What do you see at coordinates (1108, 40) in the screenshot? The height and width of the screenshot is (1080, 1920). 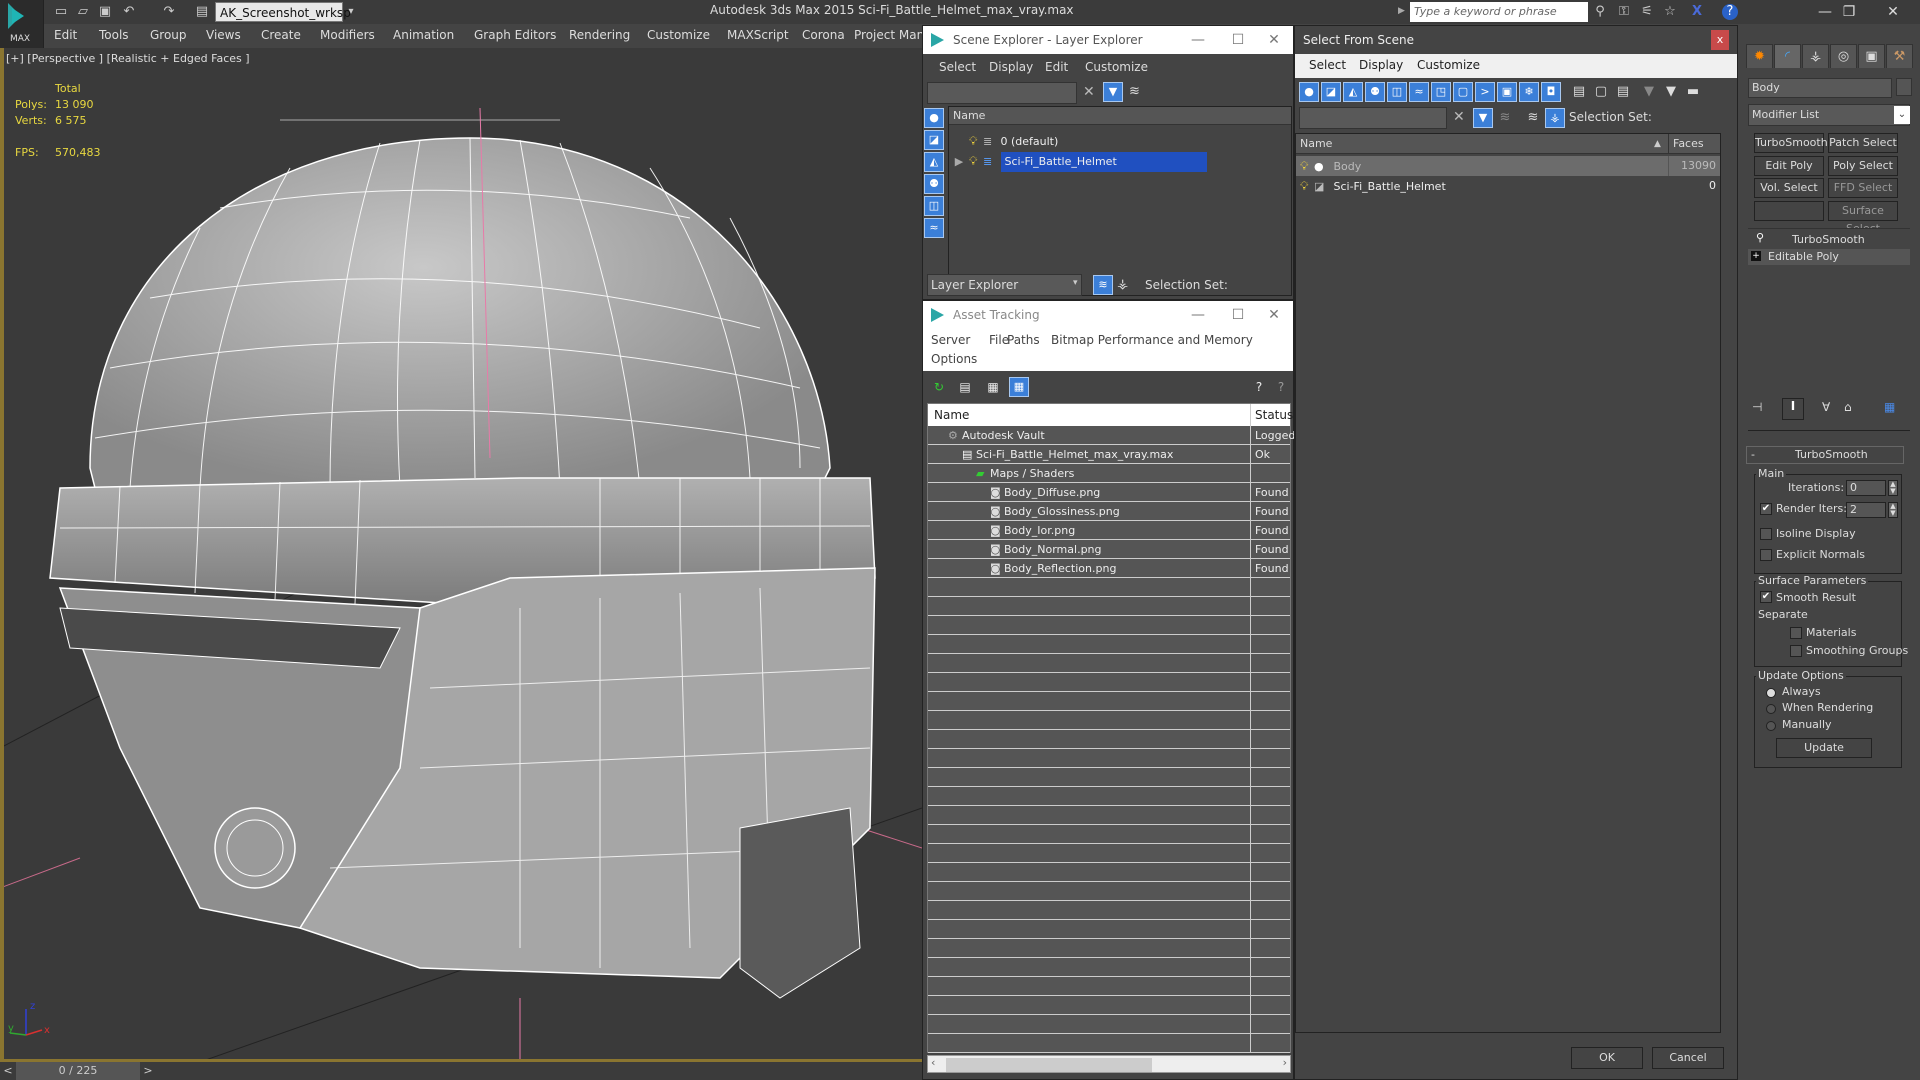 I see `scene-explorer-titlebar: Scene Explorer - Layer Explorer — ☐ ✕` at bounding box center [1108, 40].